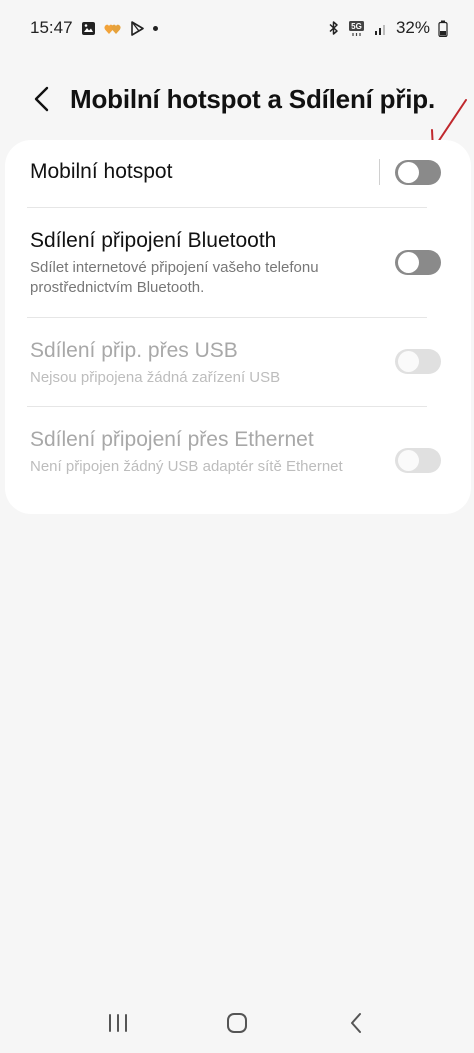  I want to click on app-bar: Mobilní hotspot a Sdílení přip., so click(237, 99).